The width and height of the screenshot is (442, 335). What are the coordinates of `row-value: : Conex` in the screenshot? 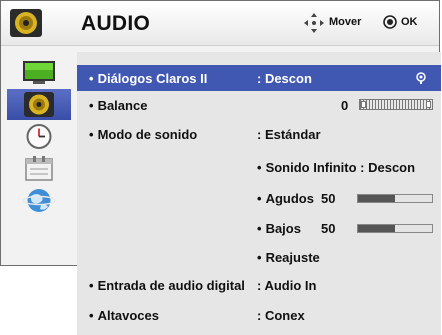 It's located at (281, 315).